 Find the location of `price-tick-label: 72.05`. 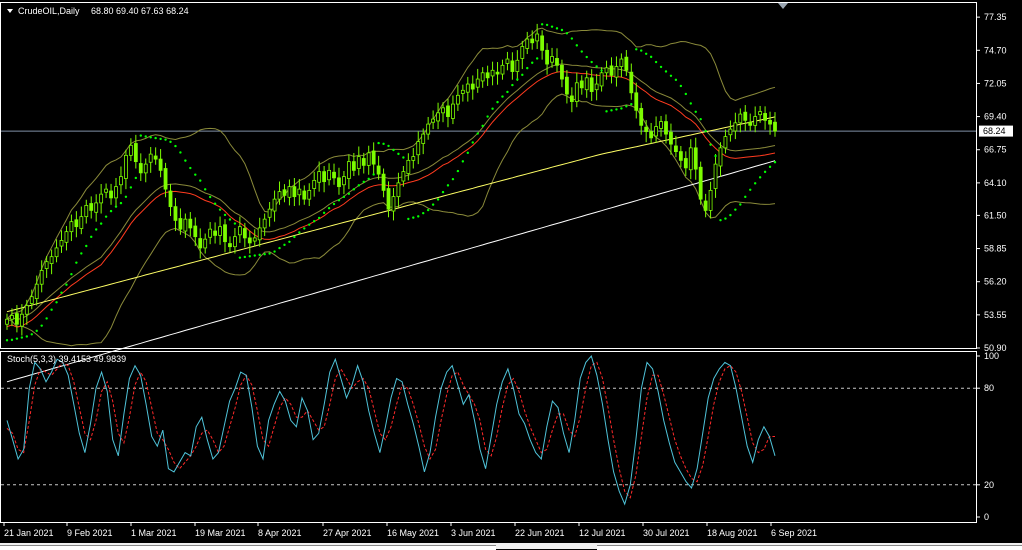

price-tick-label: 72.05 is located at coordinates (995, 83).